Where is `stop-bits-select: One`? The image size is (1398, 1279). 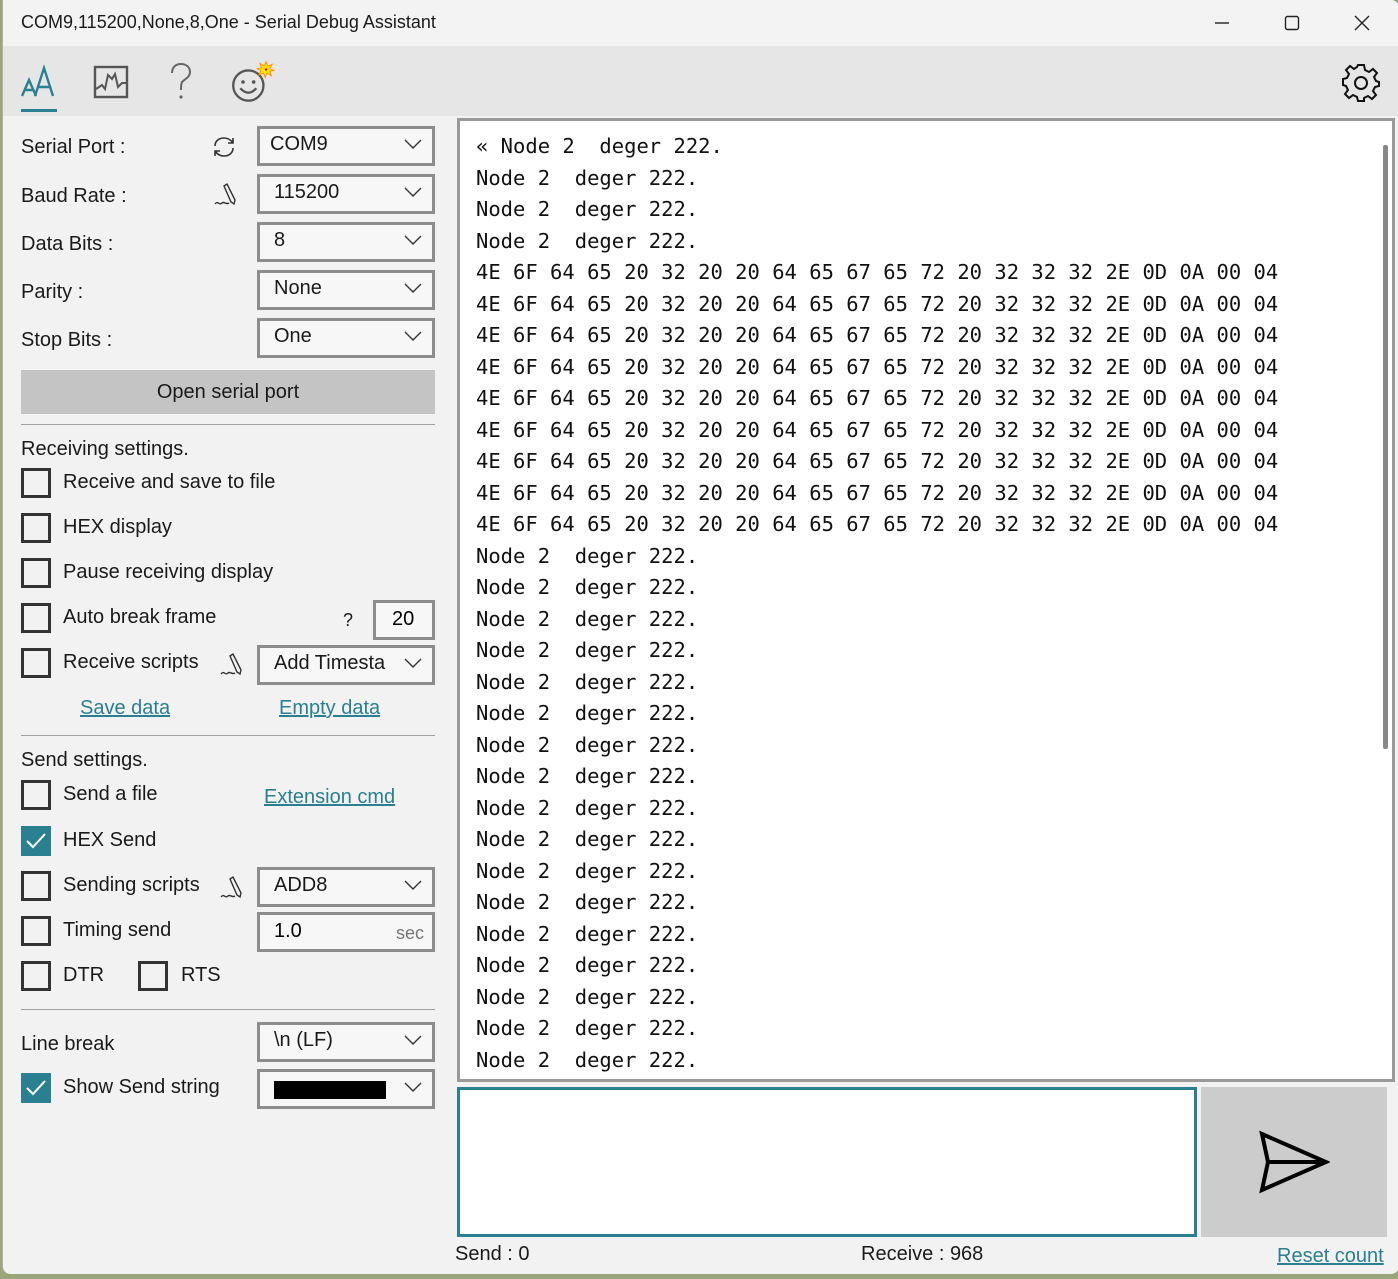 stop-bits-select: One is located at coordinates (346, 338).